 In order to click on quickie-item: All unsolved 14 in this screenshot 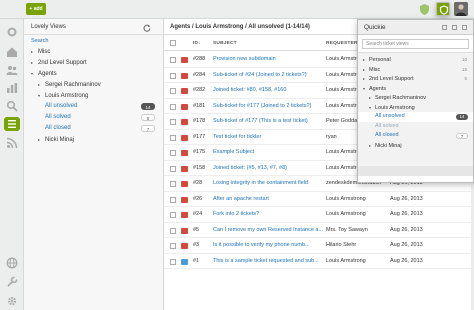, I will do `click(415, 117)`.